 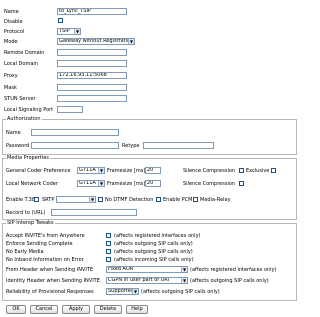 I want to click on name-label: Name, so click(x=11, y=12).